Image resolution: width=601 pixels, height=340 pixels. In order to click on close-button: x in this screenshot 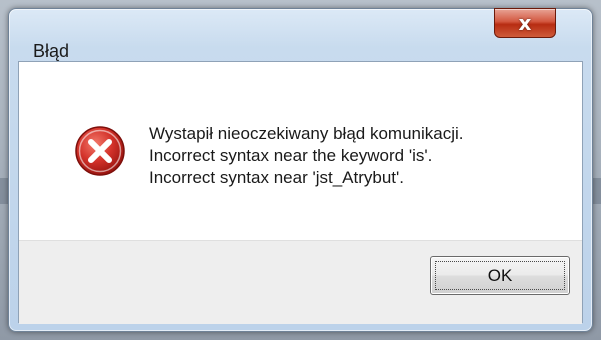, I will do `click(525, 23)`.